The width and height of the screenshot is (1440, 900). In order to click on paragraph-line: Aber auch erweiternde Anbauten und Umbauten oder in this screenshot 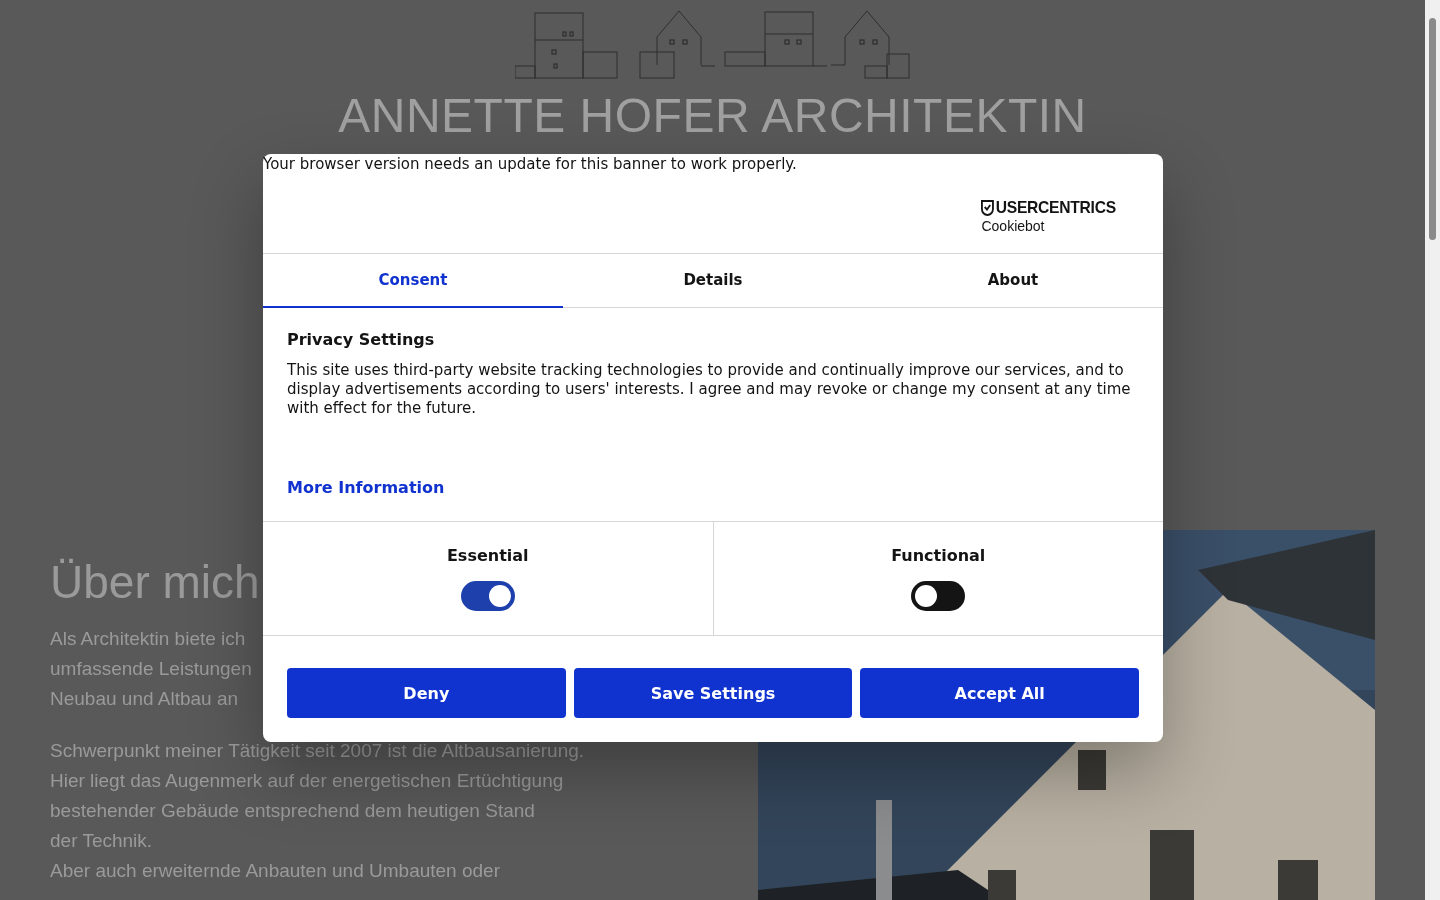, I will do `click(275, 871)`.